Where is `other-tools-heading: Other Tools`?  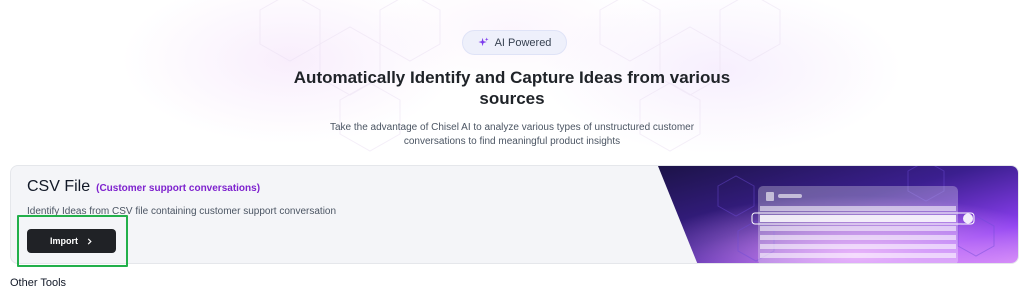
other-tools-heading: Other Tools is located at coordinates (38, 283).